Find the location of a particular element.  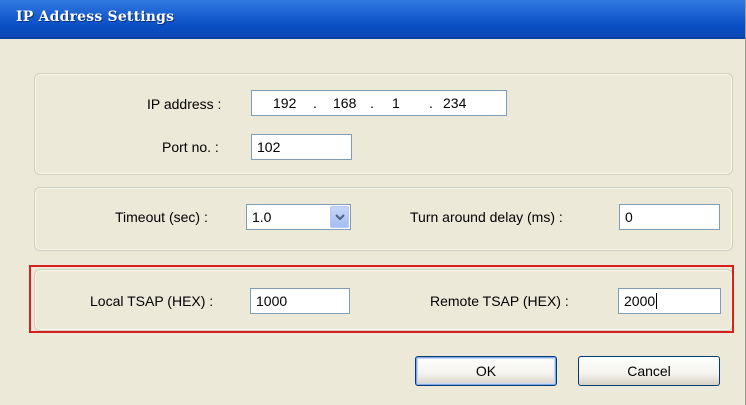

window-title: IP Address Settings is located at coordinates (95, 17).